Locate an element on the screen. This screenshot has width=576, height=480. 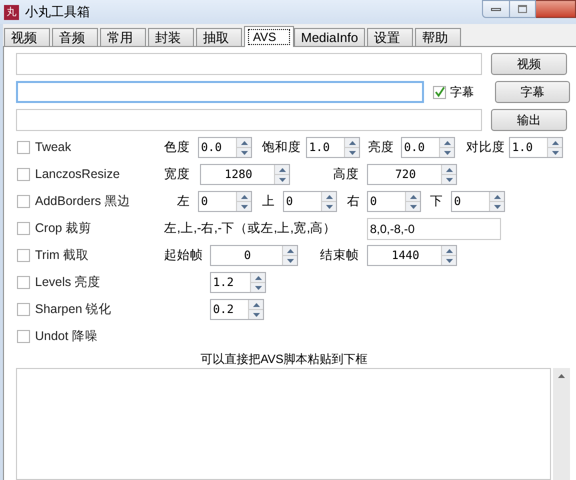
param-label: 右 is located at coordinates (354, 201).